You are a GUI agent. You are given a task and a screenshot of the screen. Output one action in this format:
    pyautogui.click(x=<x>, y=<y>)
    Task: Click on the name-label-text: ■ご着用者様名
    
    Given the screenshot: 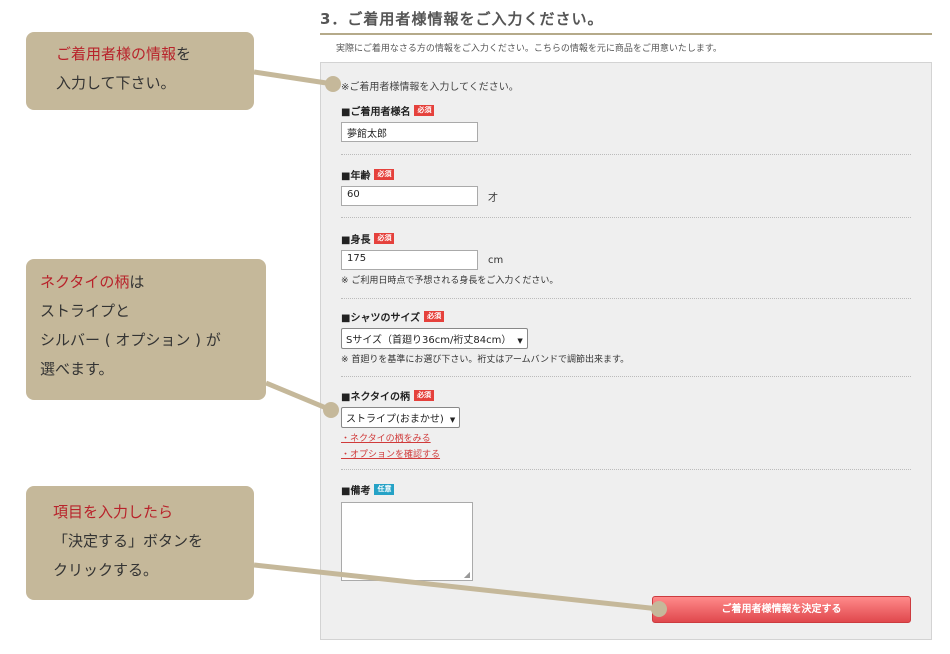 What is the action you would take?
    pyautogui.click(x=376, y=112)
    